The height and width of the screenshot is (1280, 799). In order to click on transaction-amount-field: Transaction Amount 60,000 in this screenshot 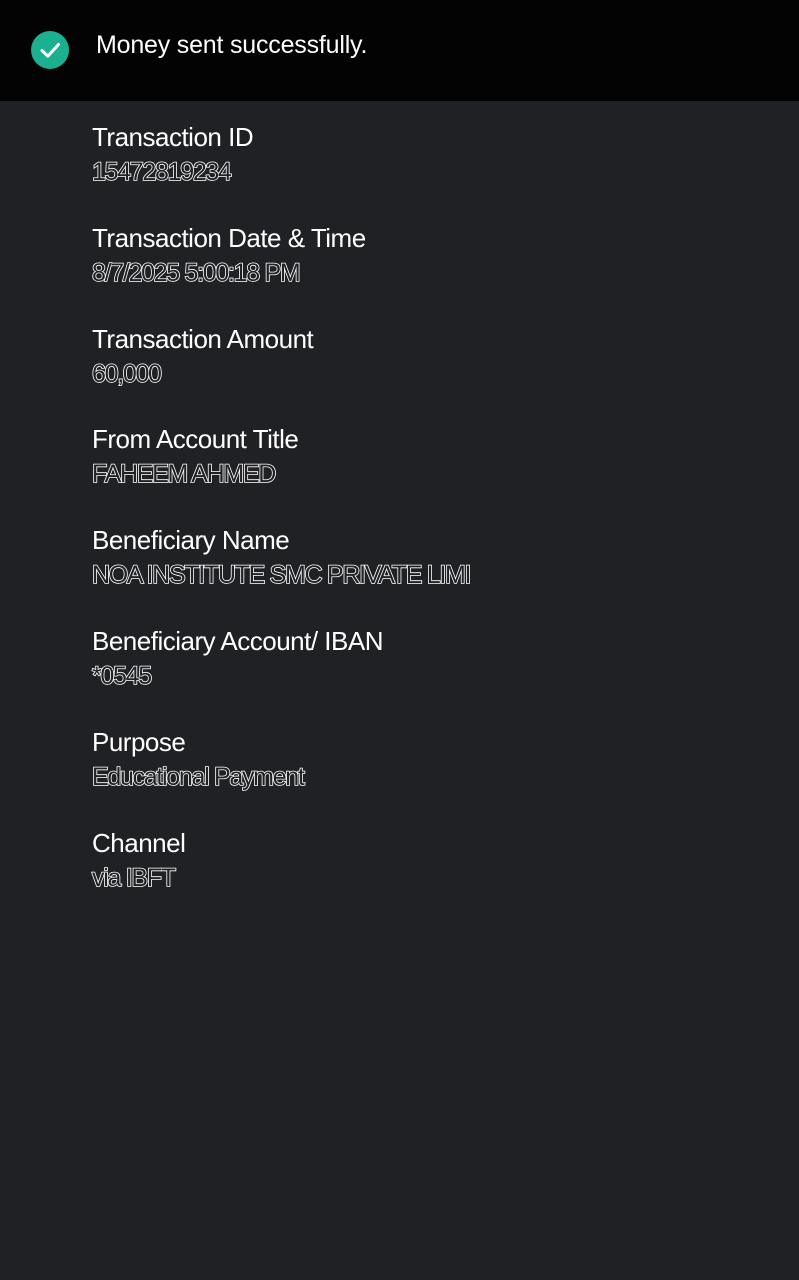, I will do `click(421, 371)`.